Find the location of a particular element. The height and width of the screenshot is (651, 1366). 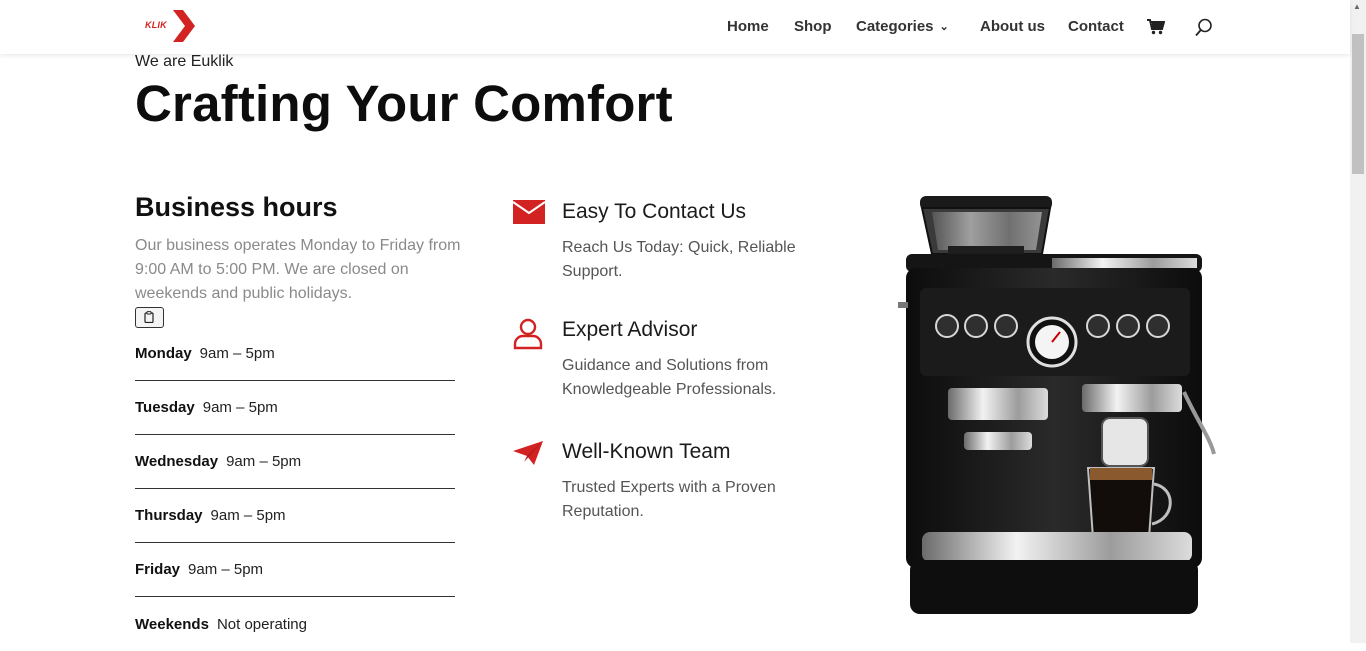

hours-day: Friday is located at coordinates (158, 569).